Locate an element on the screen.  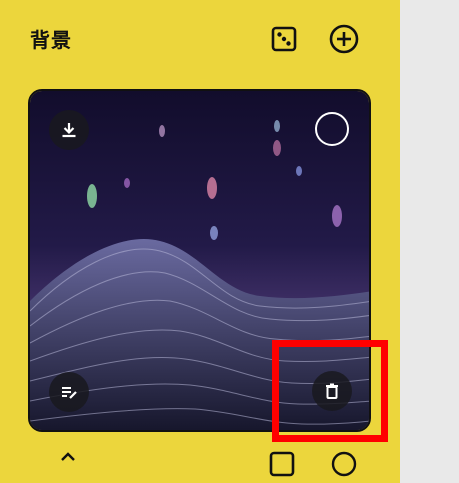
next-card-header is located at coordinates (200, 466).